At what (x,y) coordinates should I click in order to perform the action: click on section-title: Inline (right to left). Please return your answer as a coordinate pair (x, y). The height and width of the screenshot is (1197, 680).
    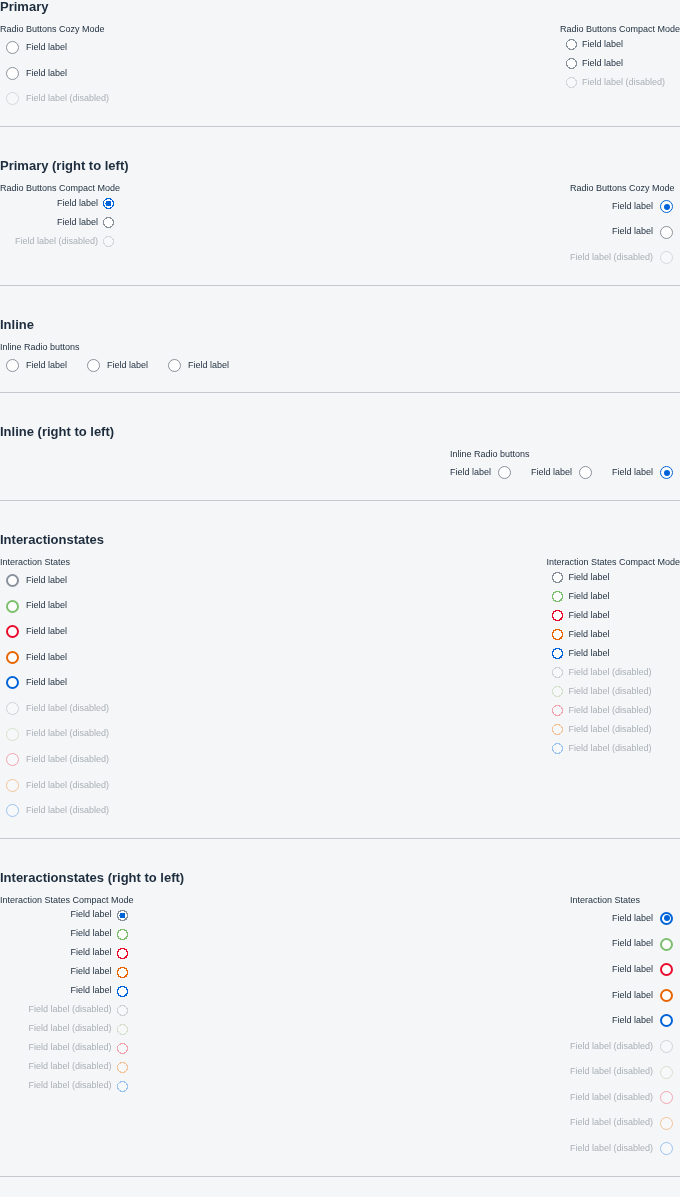
    Looking at the image, I should click on (58, 432).